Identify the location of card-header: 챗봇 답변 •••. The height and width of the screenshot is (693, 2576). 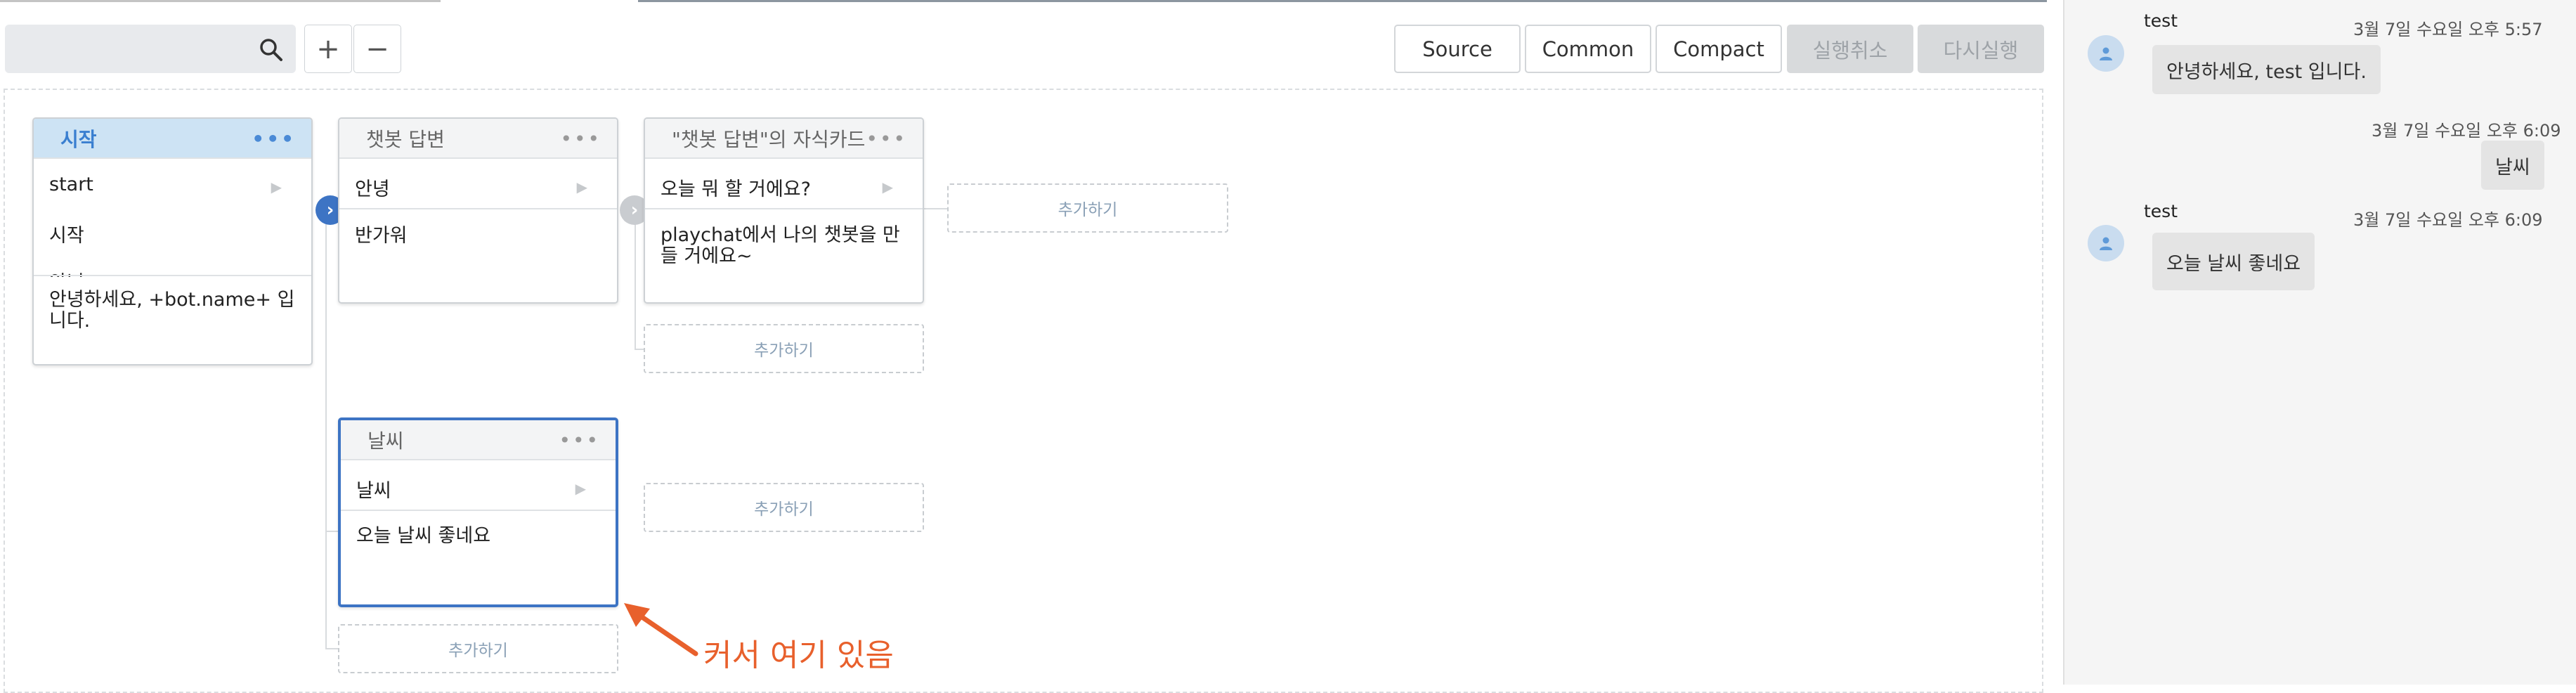
(478, 139).